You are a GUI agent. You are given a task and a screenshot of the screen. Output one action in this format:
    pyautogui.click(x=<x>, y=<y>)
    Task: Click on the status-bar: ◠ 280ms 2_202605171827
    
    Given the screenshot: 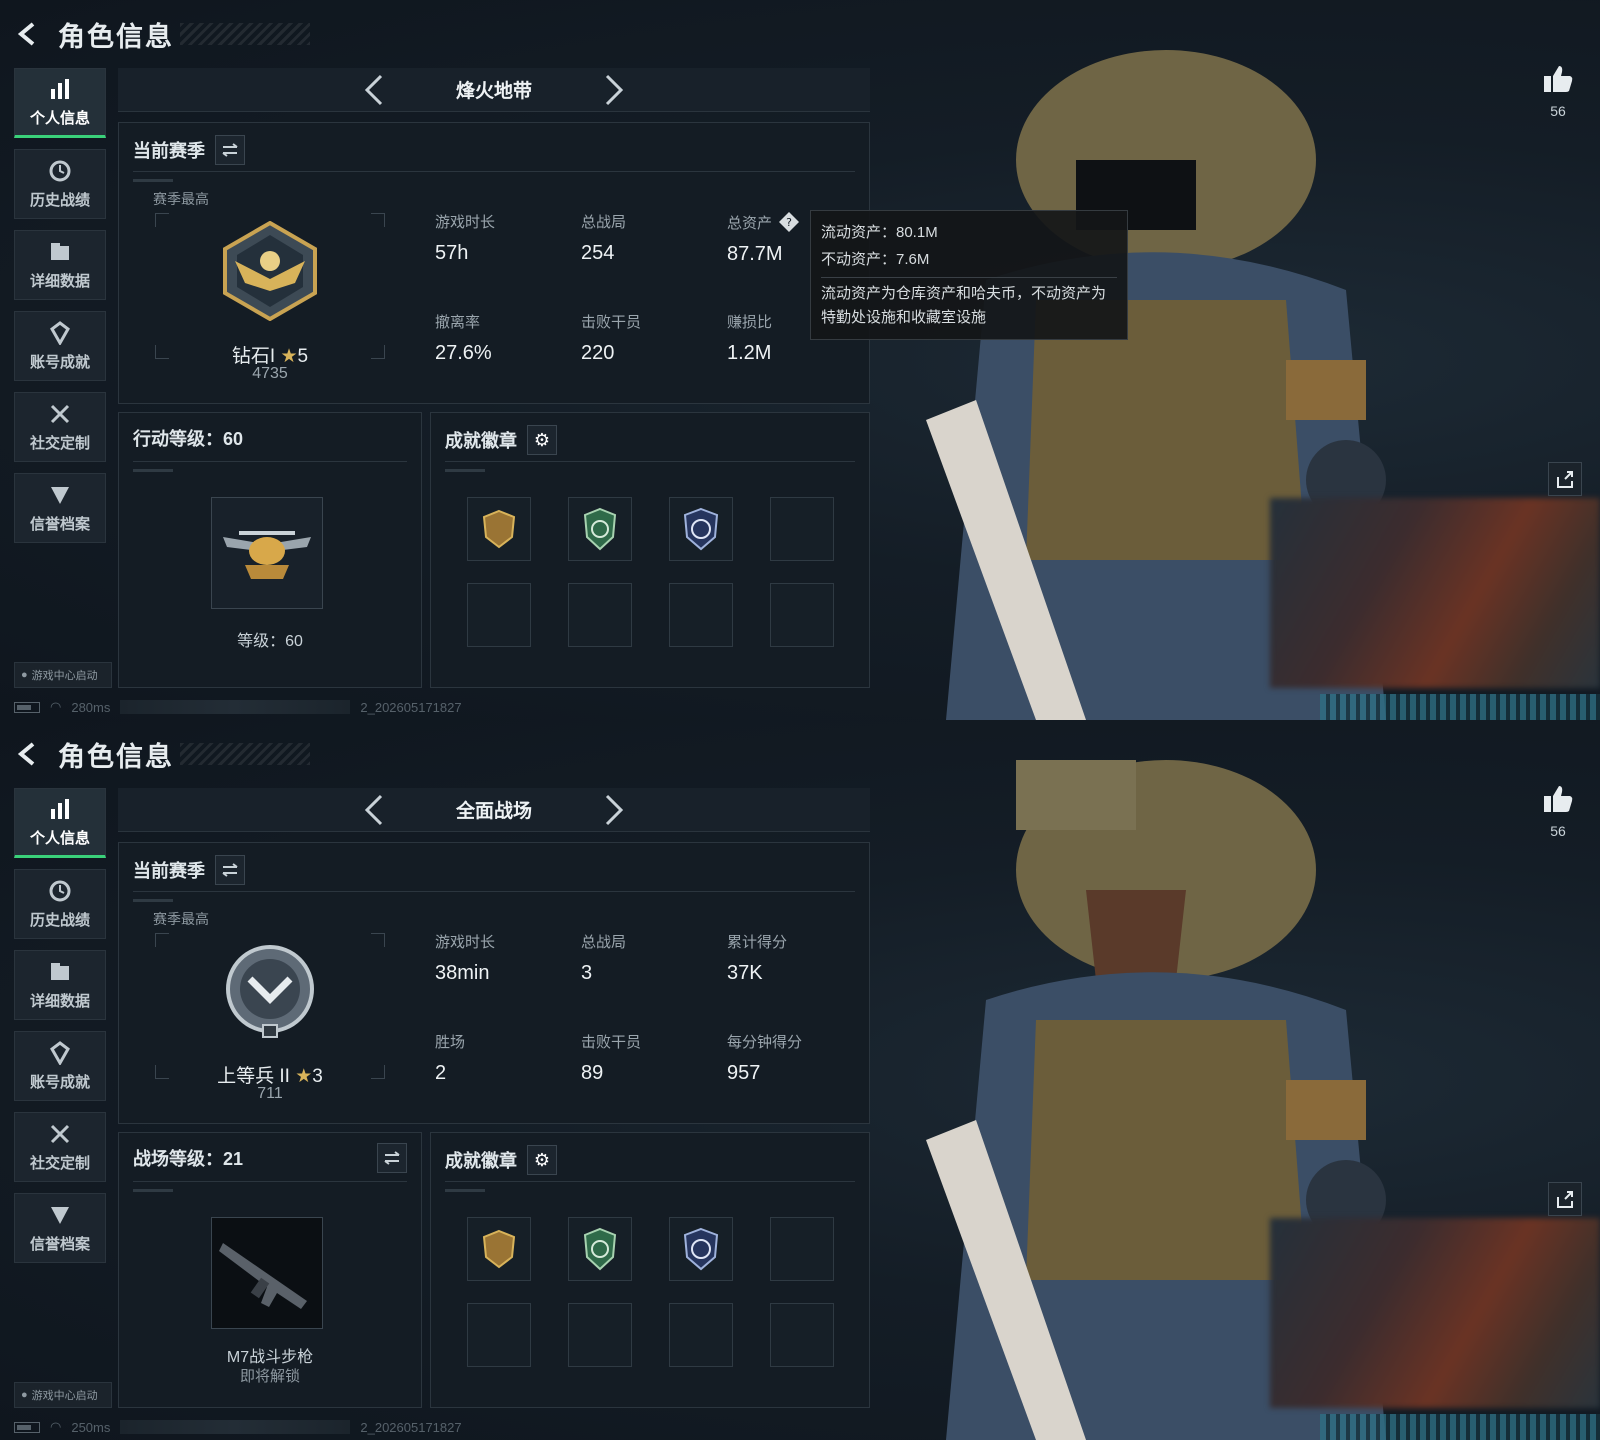 What is the action you would take?
    pyautogui.click(x=238, y=707)
    